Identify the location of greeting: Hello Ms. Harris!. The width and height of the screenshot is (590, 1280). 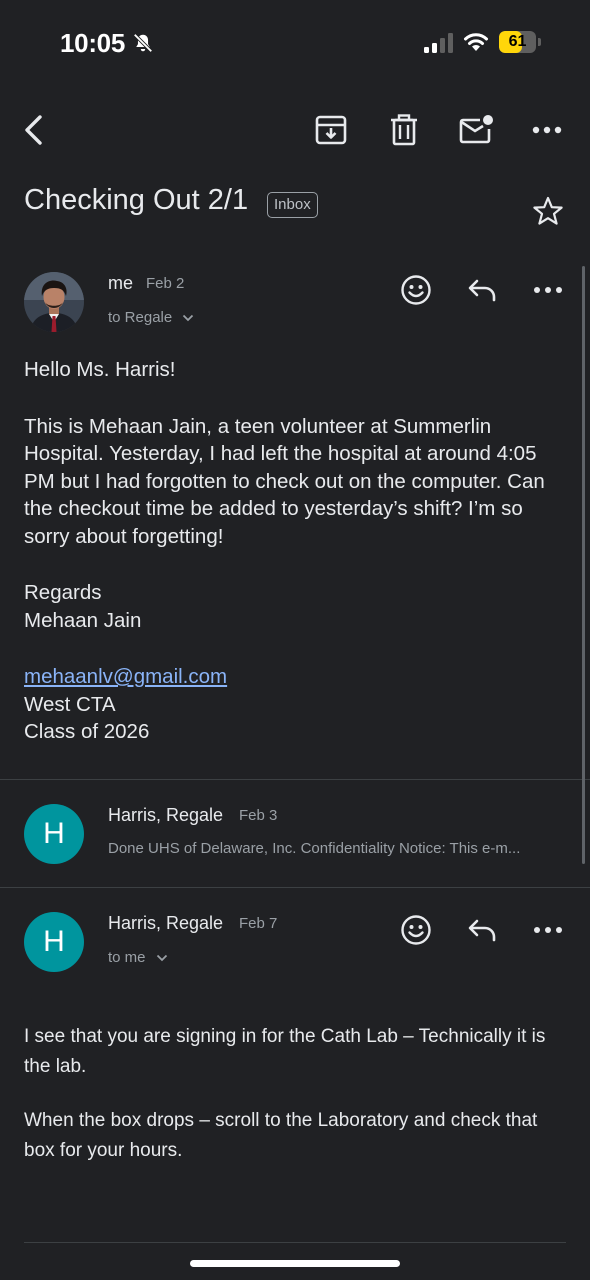
(100, 369).